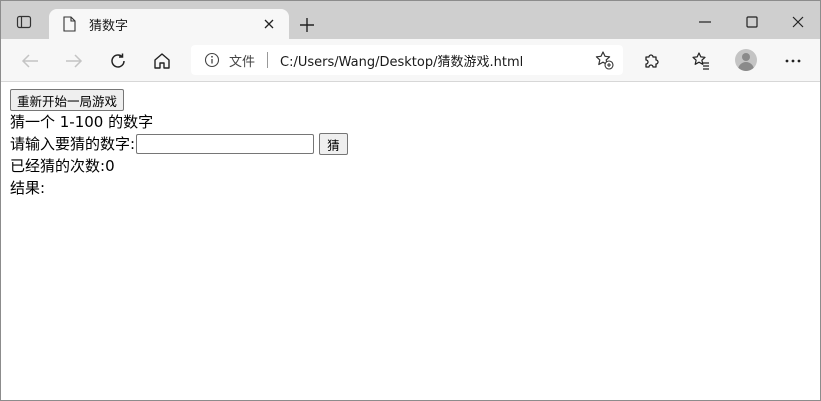  I want to click on home-button, so click(162, 61).